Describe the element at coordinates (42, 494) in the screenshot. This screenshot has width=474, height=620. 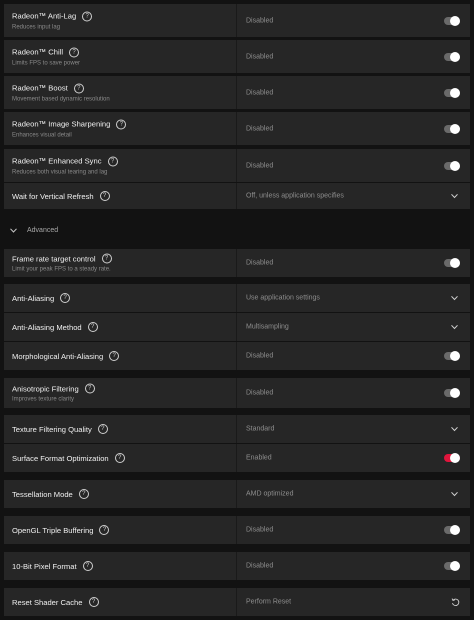
I see `setting-label: Tessellation Mode` at that location.